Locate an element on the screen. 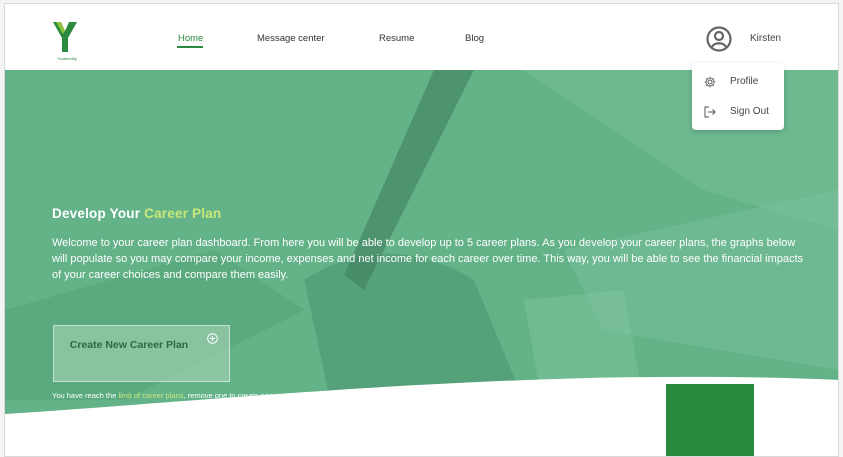 Image resolution: width=843 pixels, height=457 pixels. user-circle-icon is located at coordinates (719, 39).